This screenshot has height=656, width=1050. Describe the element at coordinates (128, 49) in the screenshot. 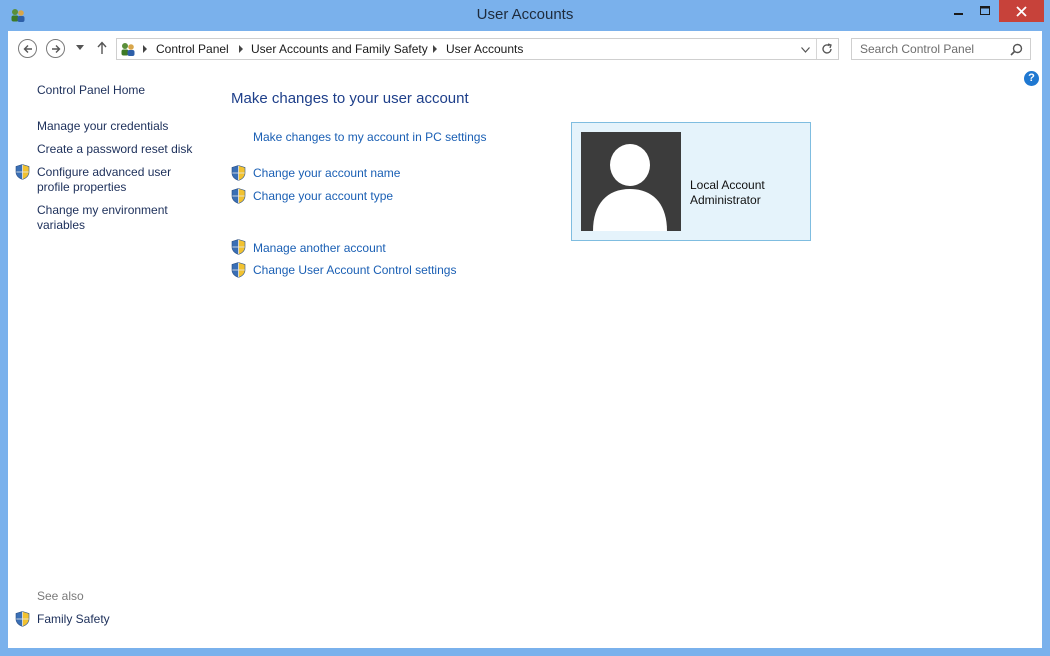

I see `control-panel-icon` at that location.